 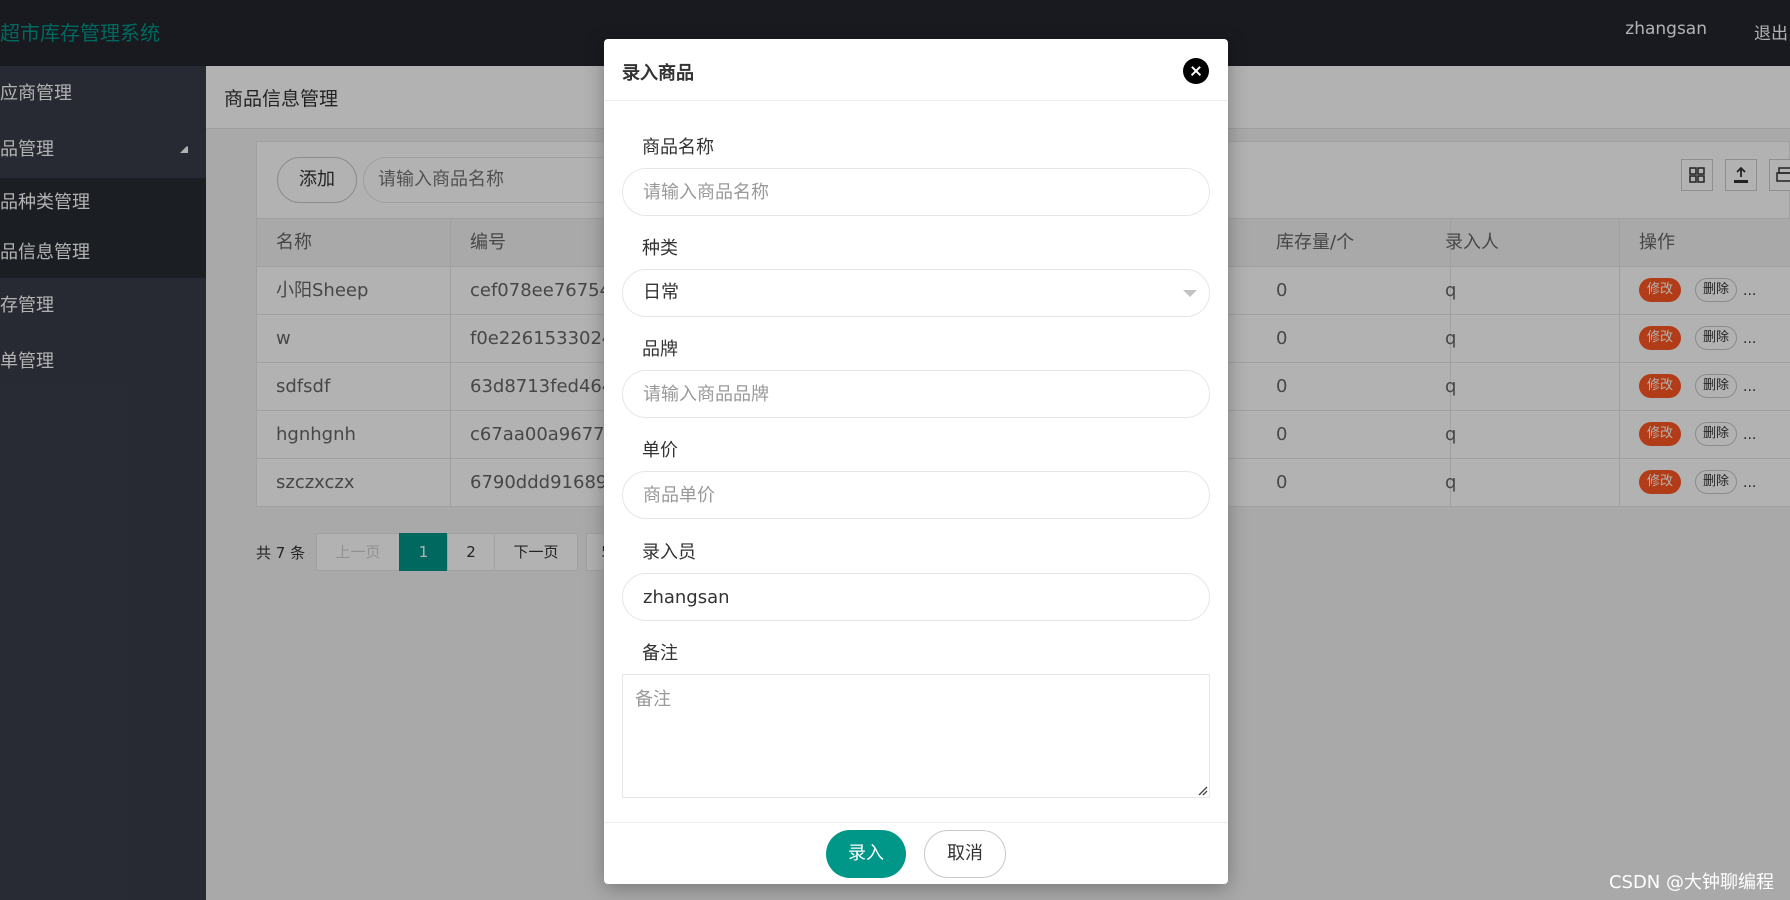 What do you see at coordinates (916, 70) in the screenshot?
I see `dialog-header: 录入商品` at bounding box center [916, 70].